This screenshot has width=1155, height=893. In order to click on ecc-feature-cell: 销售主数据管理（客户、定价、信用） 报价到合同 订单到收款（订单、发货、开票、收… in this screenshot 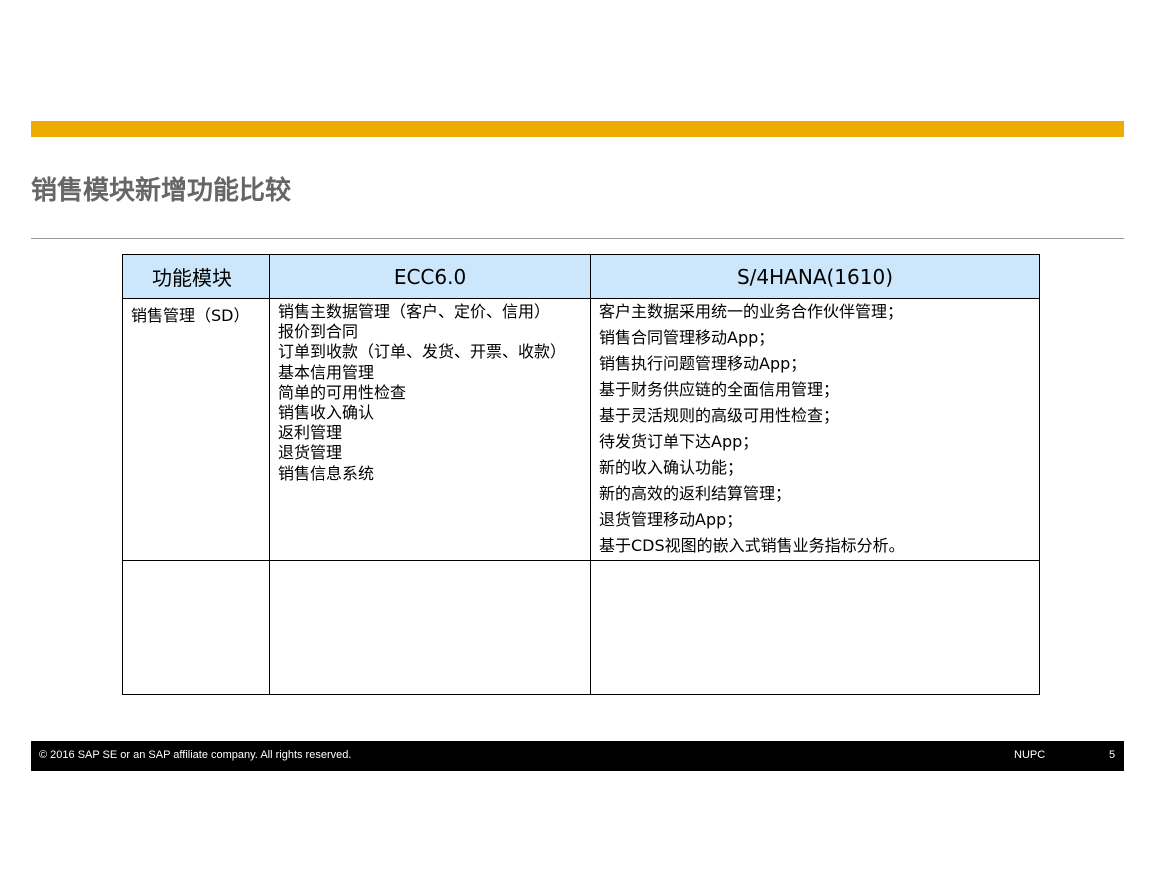, I will do `click(430, 429)`.